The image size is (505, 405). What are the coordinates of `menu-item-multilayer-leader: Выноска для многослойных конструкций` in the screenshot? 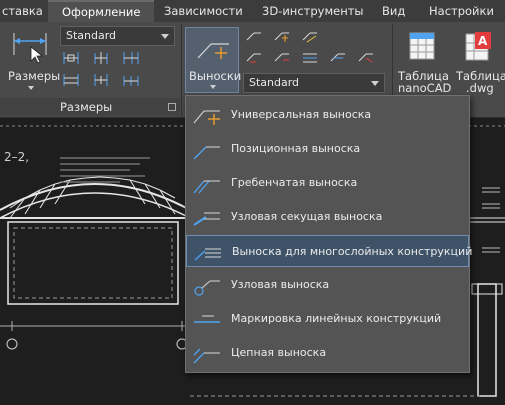 It's located at (329, 251).